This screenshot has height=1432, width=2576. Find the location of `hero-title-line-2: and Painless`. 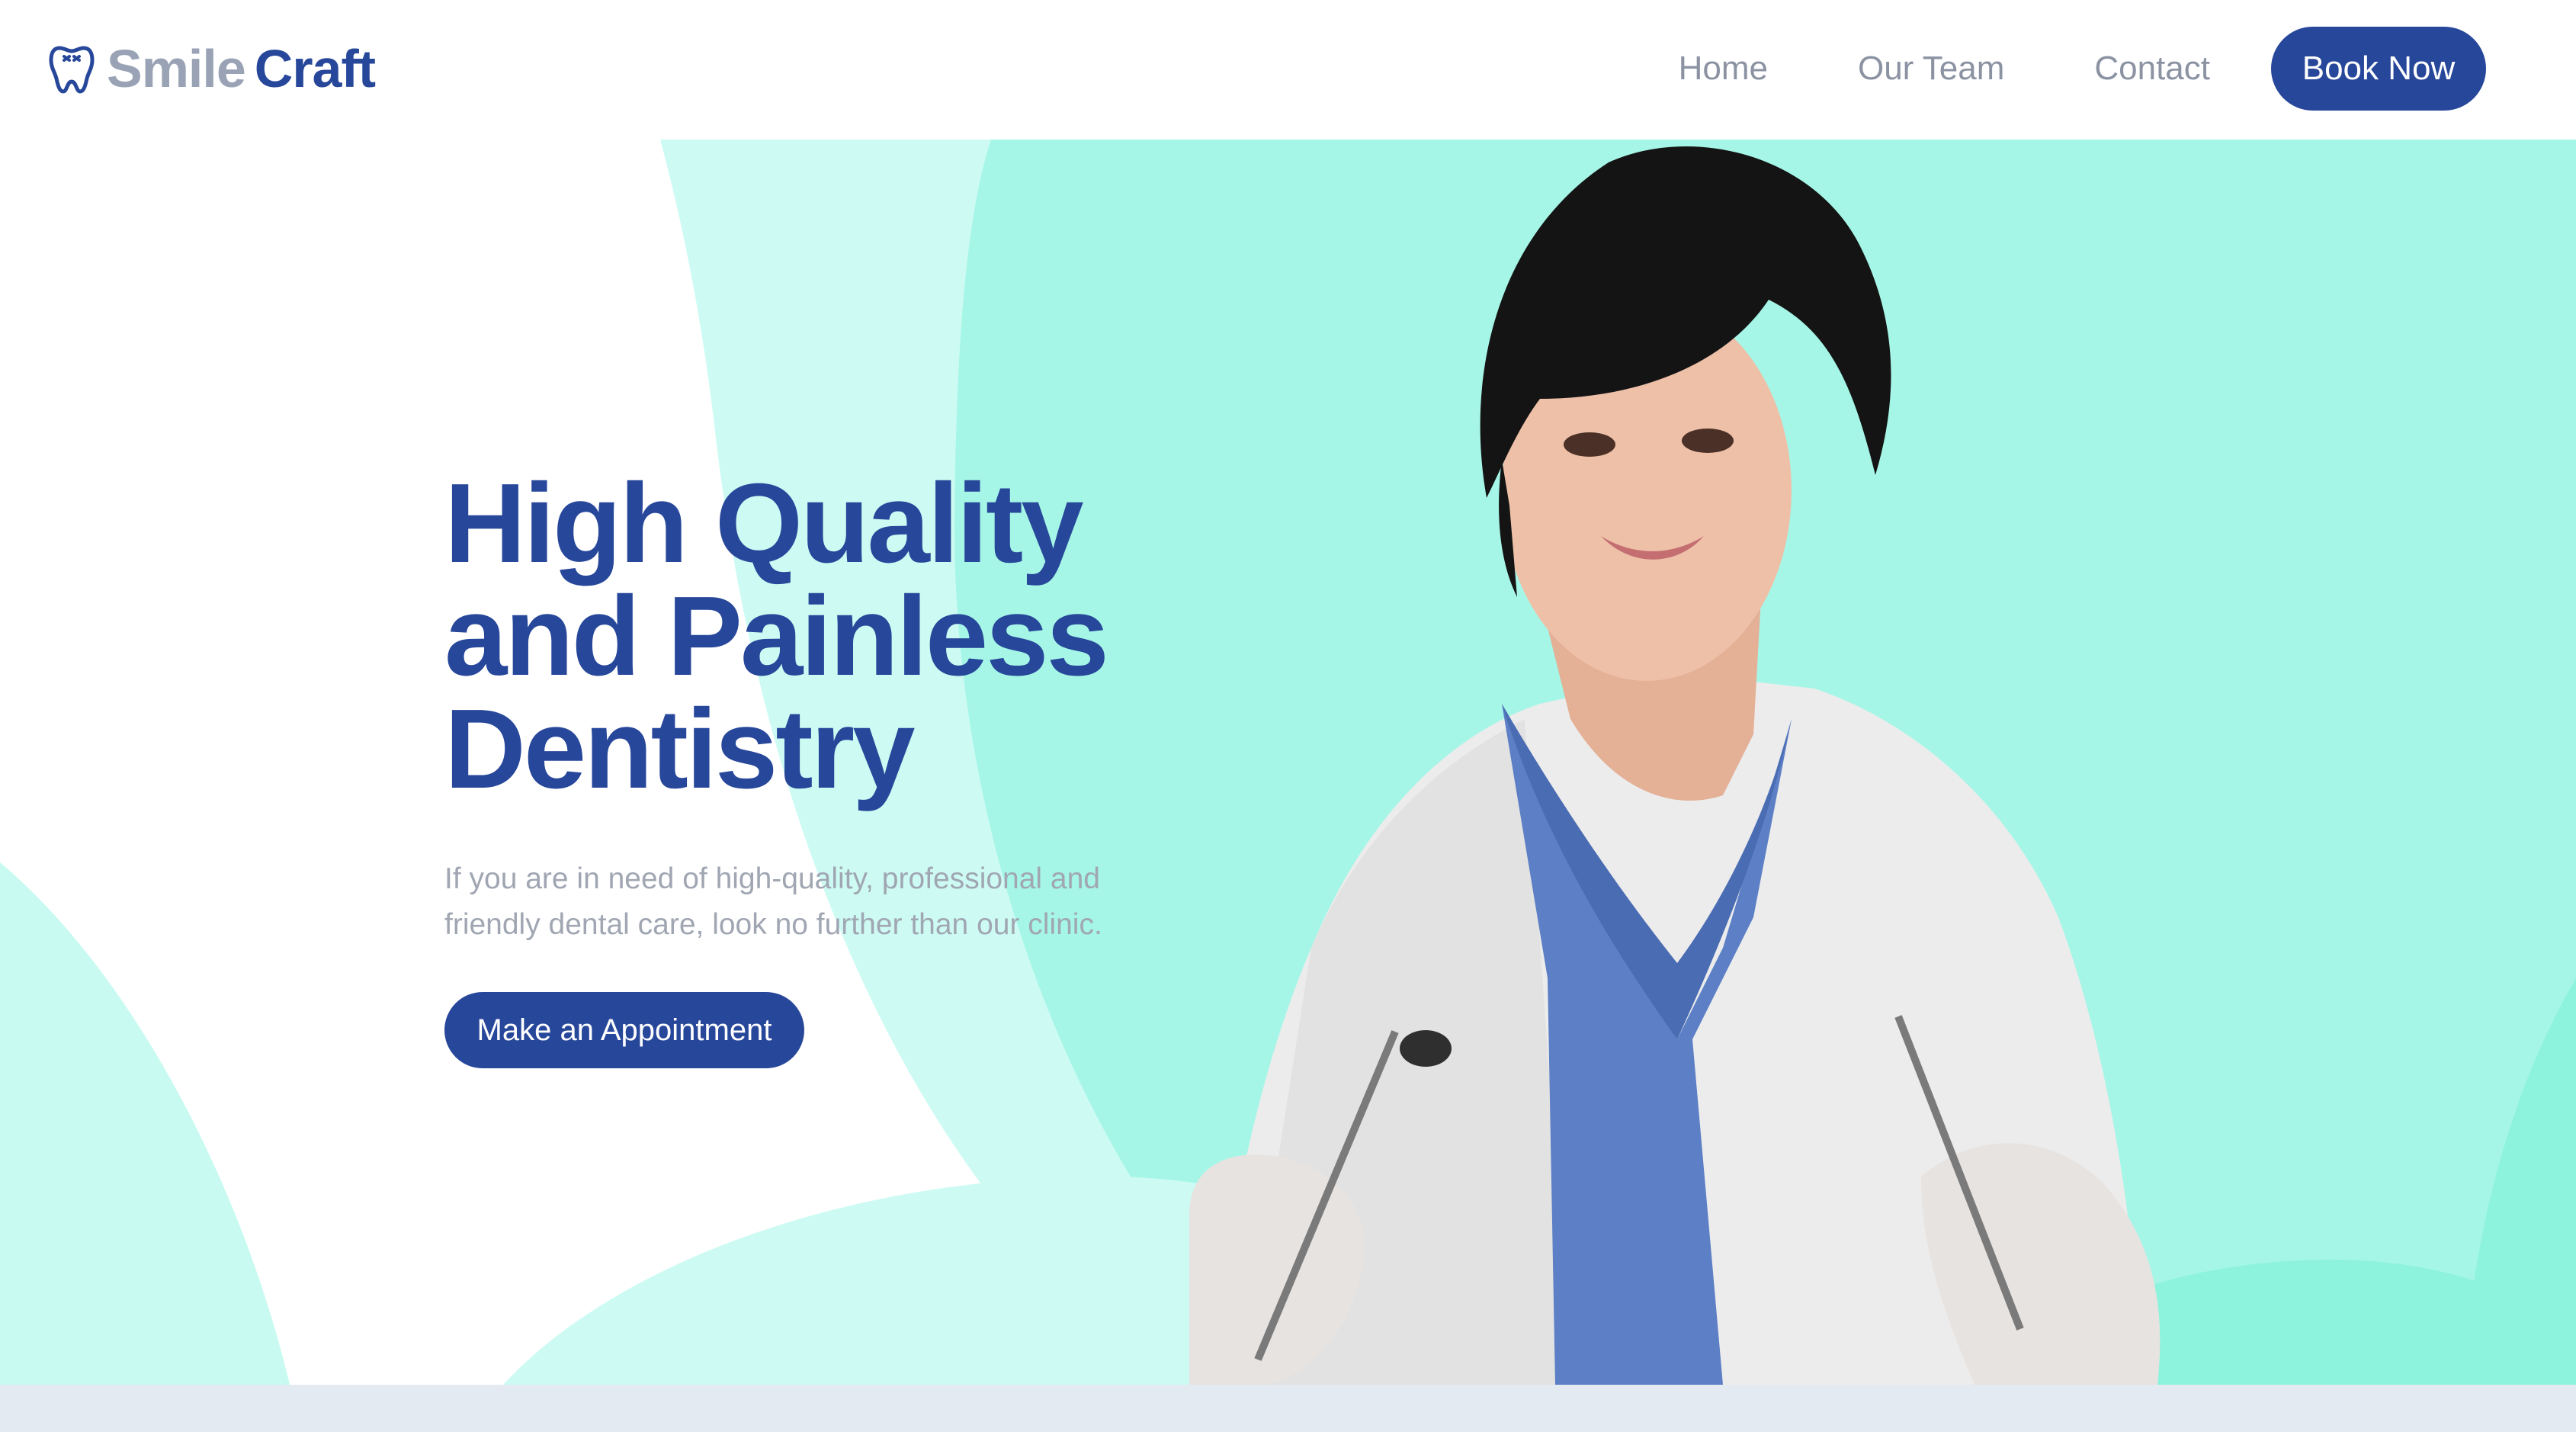

hero-title-line-2: and Painless is located at coordinates (776, 636).